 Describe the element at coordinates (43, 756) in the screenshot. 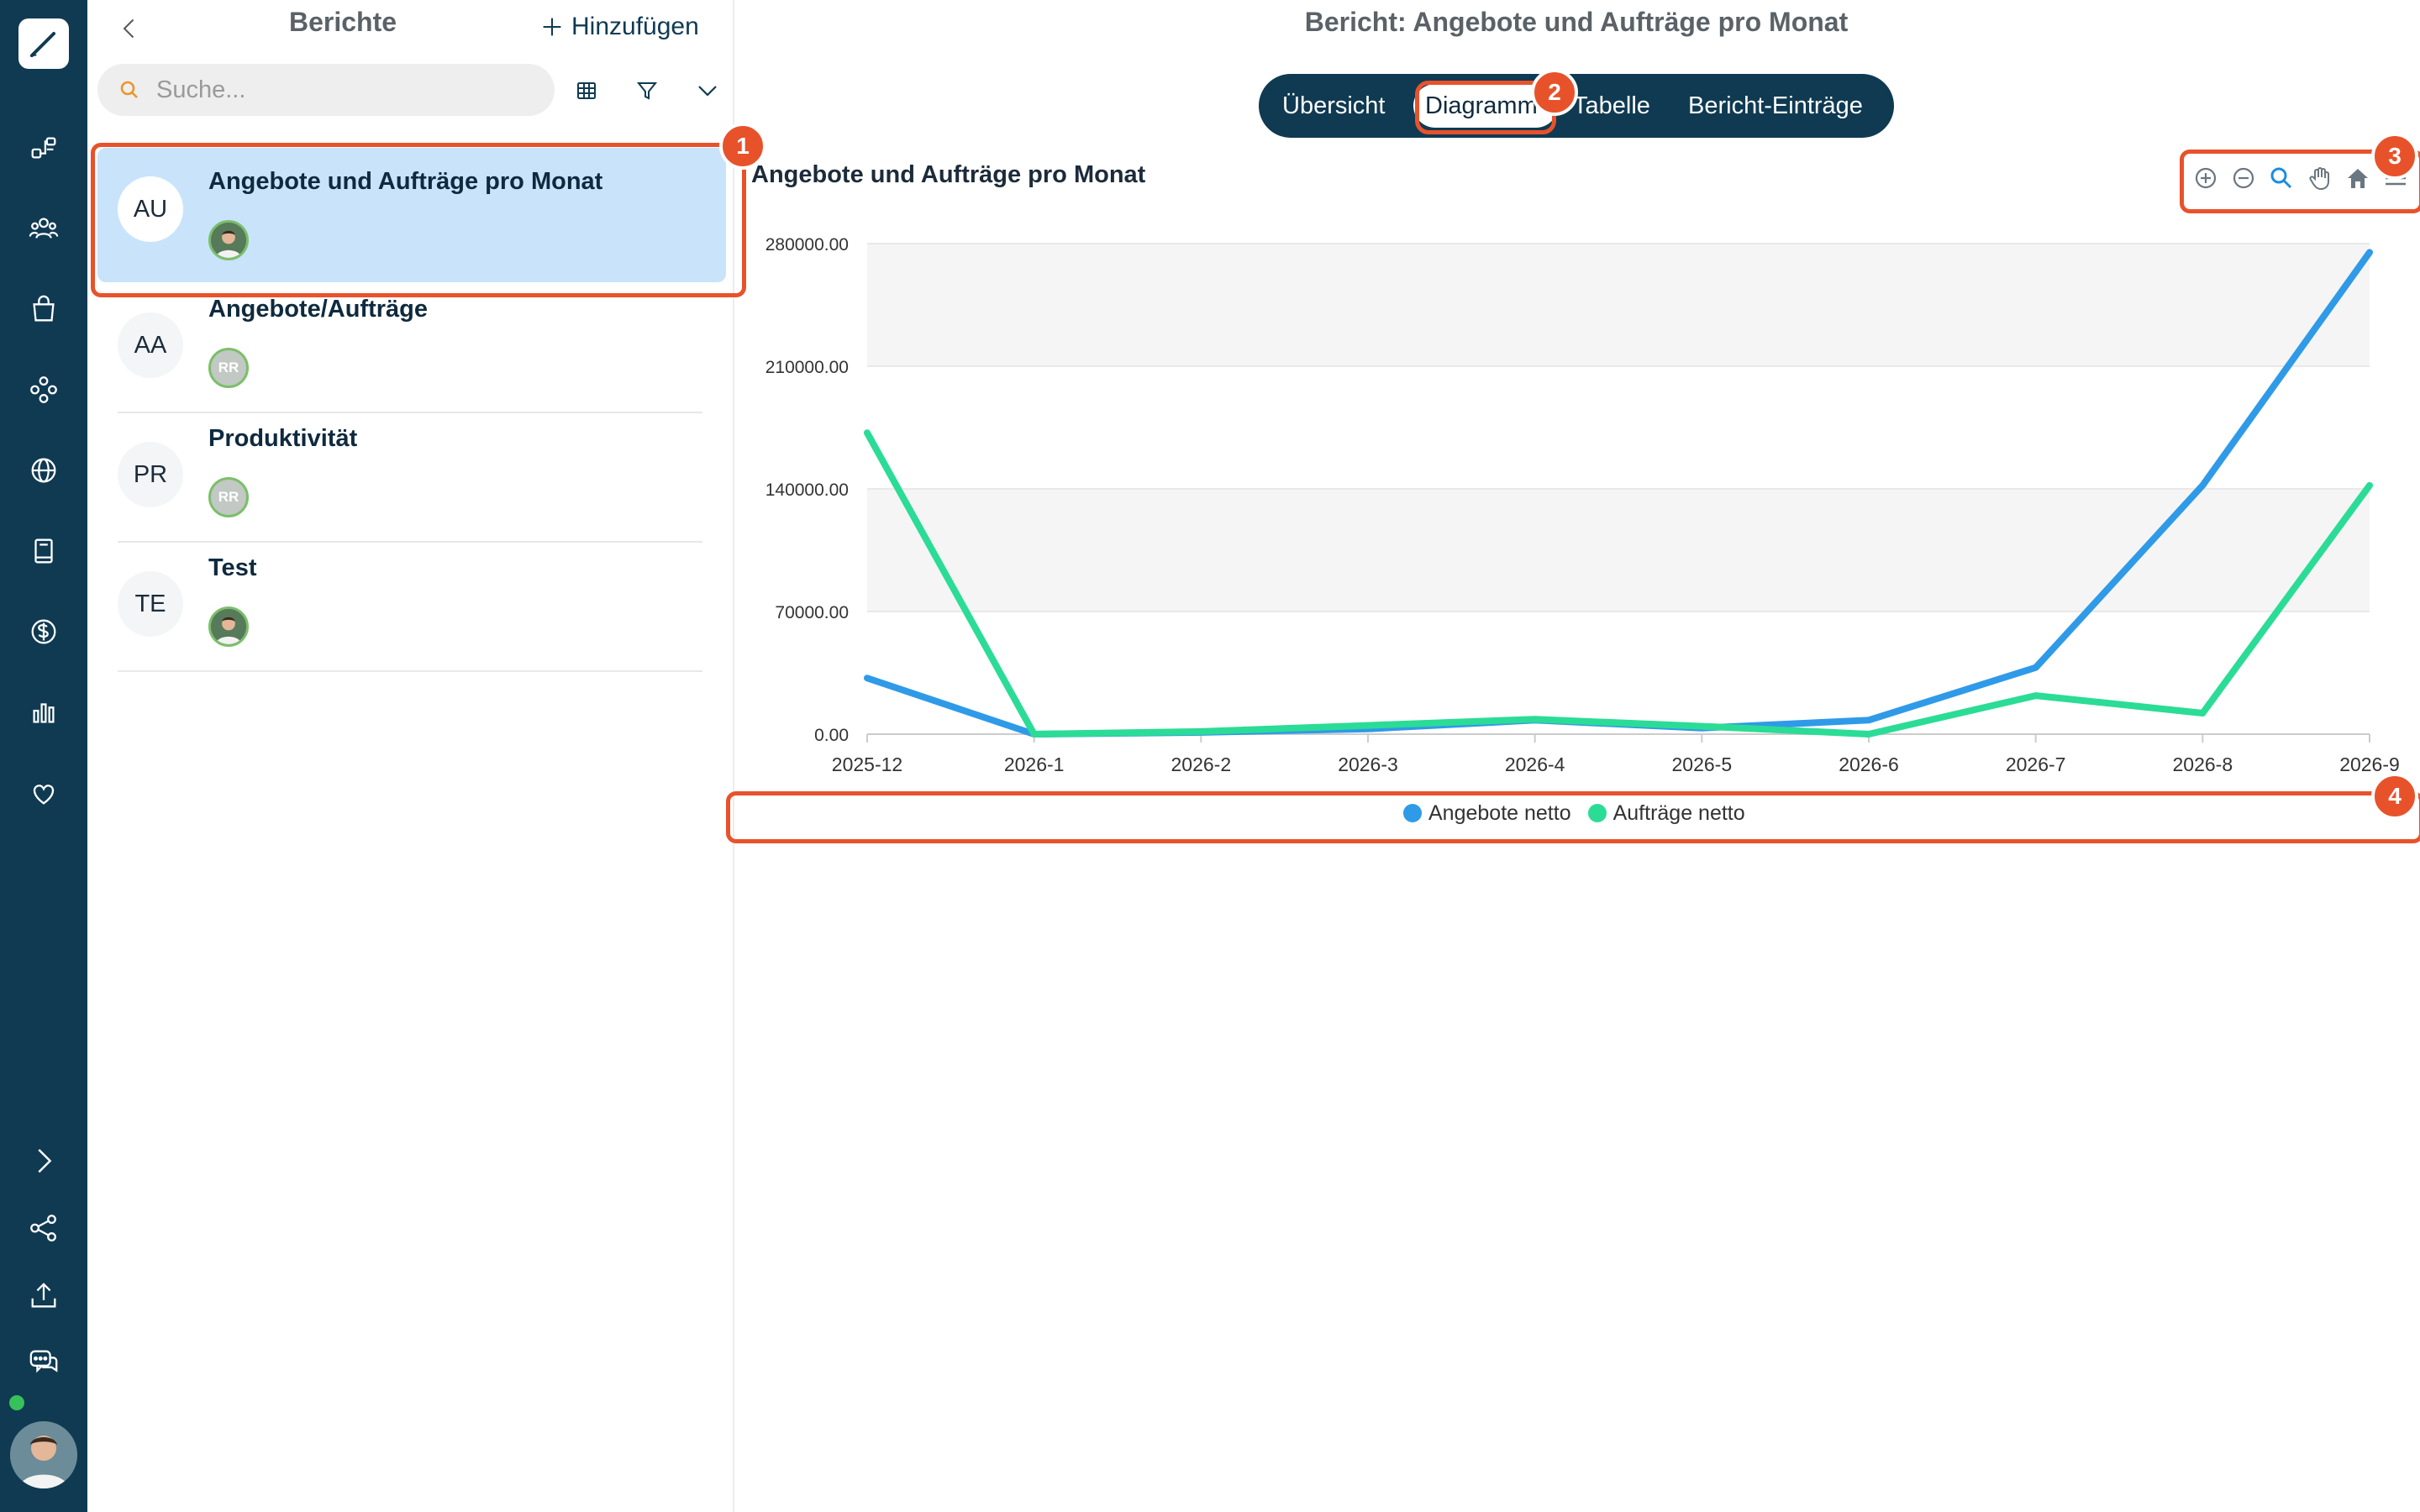

I see `app-rail` at that location.